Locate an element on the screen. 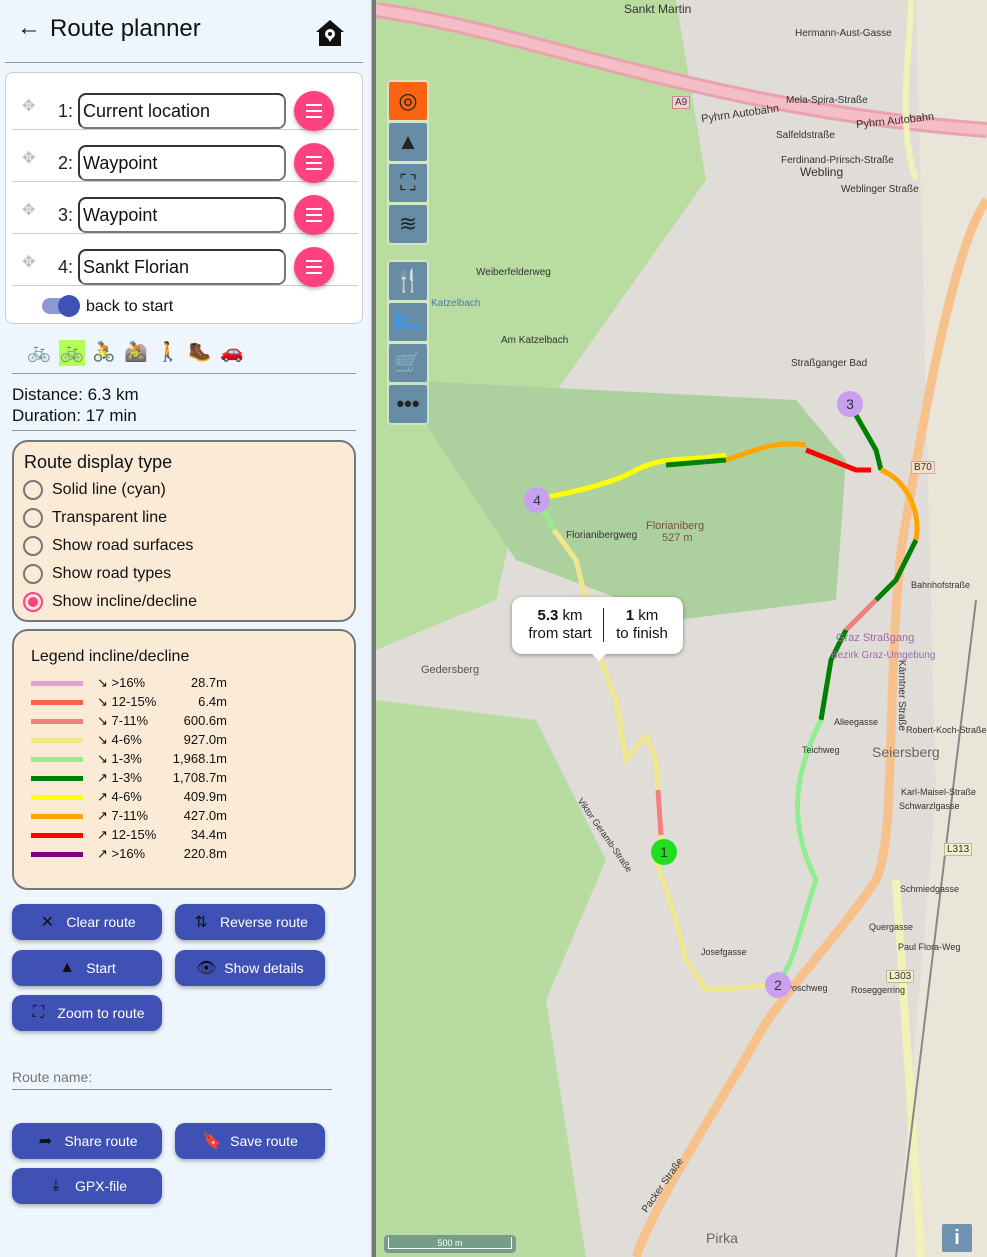 The width and height of the screenshot is (987, 1257). shops-button: 🛒 is located at coordinates (408, 363).